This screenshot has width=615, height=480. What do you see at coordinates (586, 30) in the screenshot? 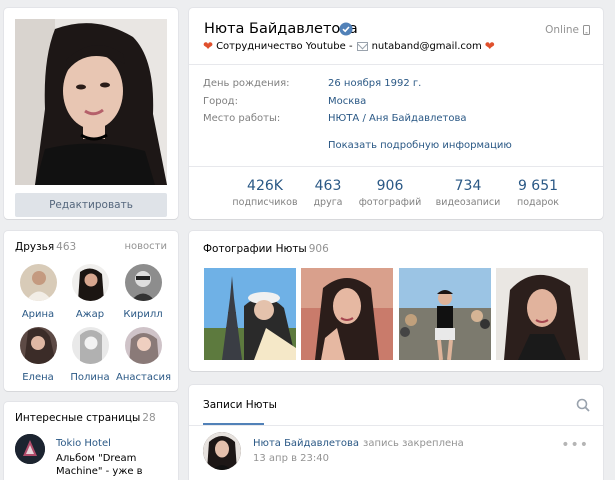
I see `mobile-phone-icon` at bounding box center [586, 30].